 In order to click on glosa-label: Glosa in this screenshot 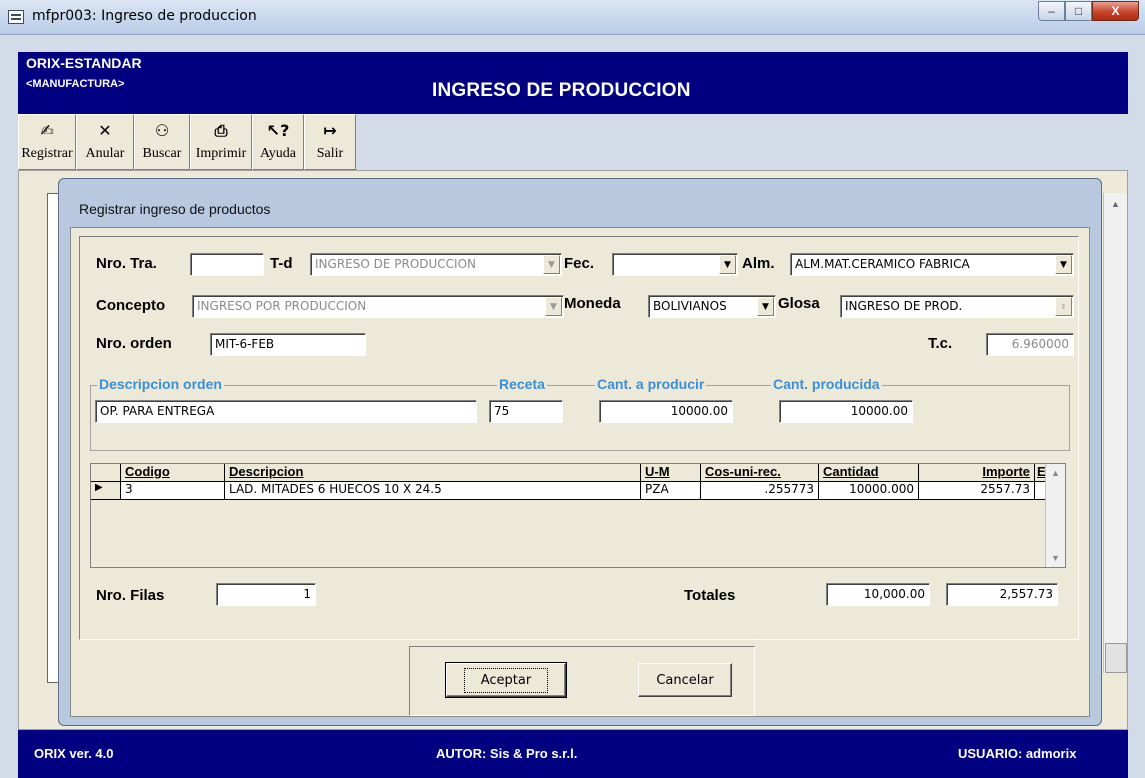, I will do `click(799, 303)`.